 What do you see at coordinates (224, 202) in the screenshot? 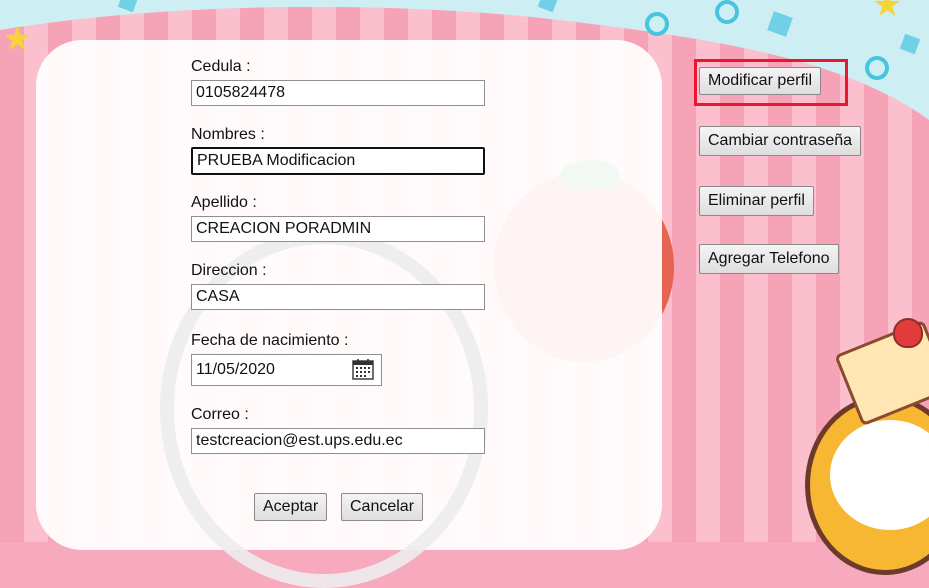
I see `apellido-label: Apellido :` at bounding box center [224, 202].